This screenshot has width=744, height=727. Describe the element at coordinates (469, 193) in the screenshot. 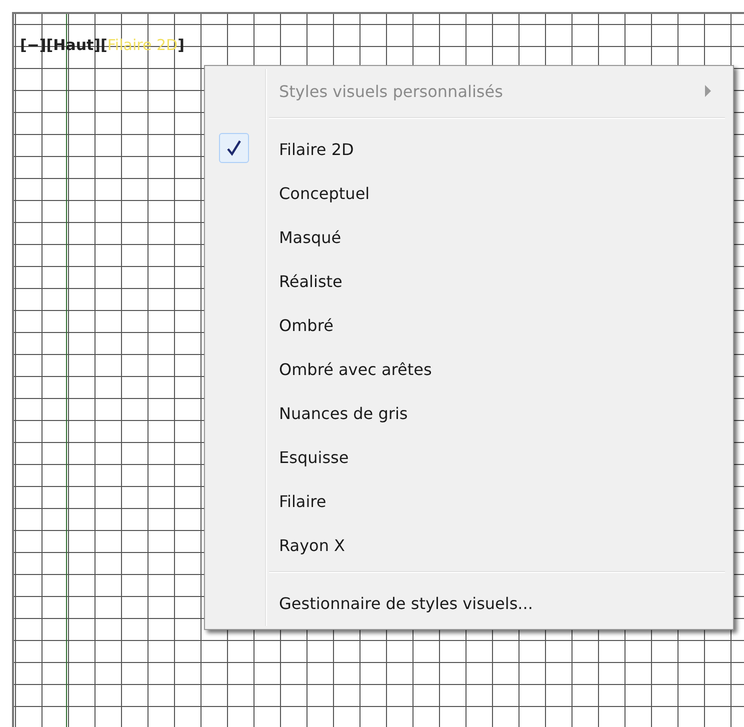

I see `menu-item: Conceptuel` at that location.